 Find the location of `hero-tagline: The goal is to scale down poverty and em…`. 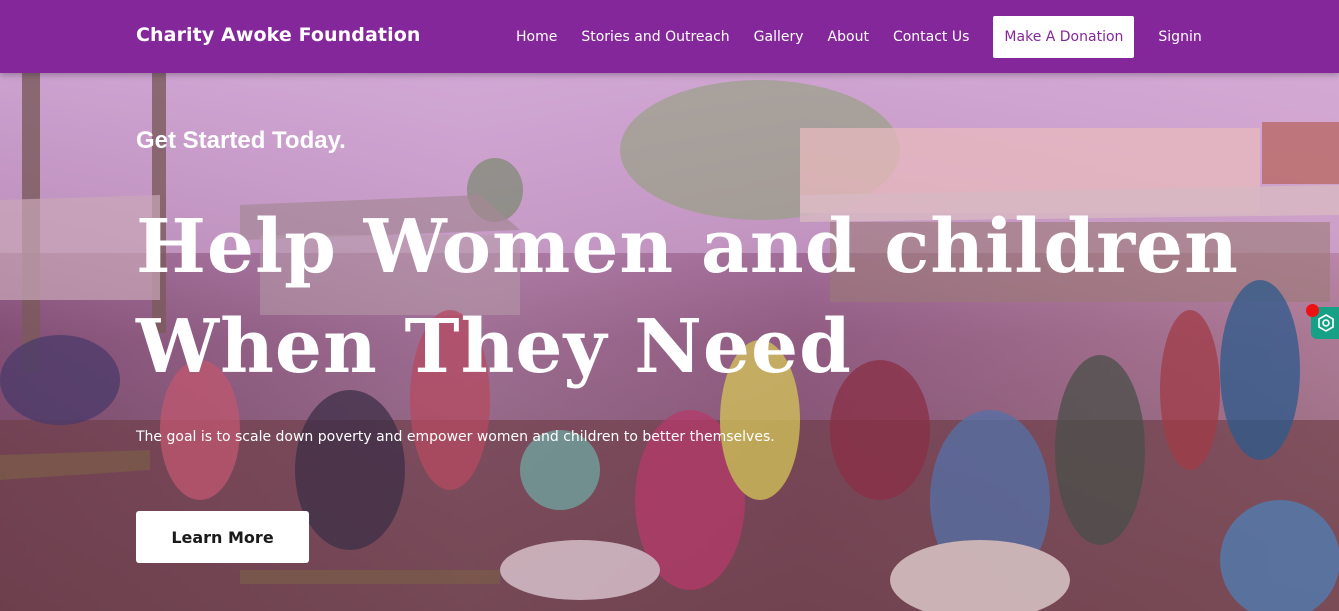

hero-tagline: The goal is to scale down poverty and em… is located at coordinates (455, 437).